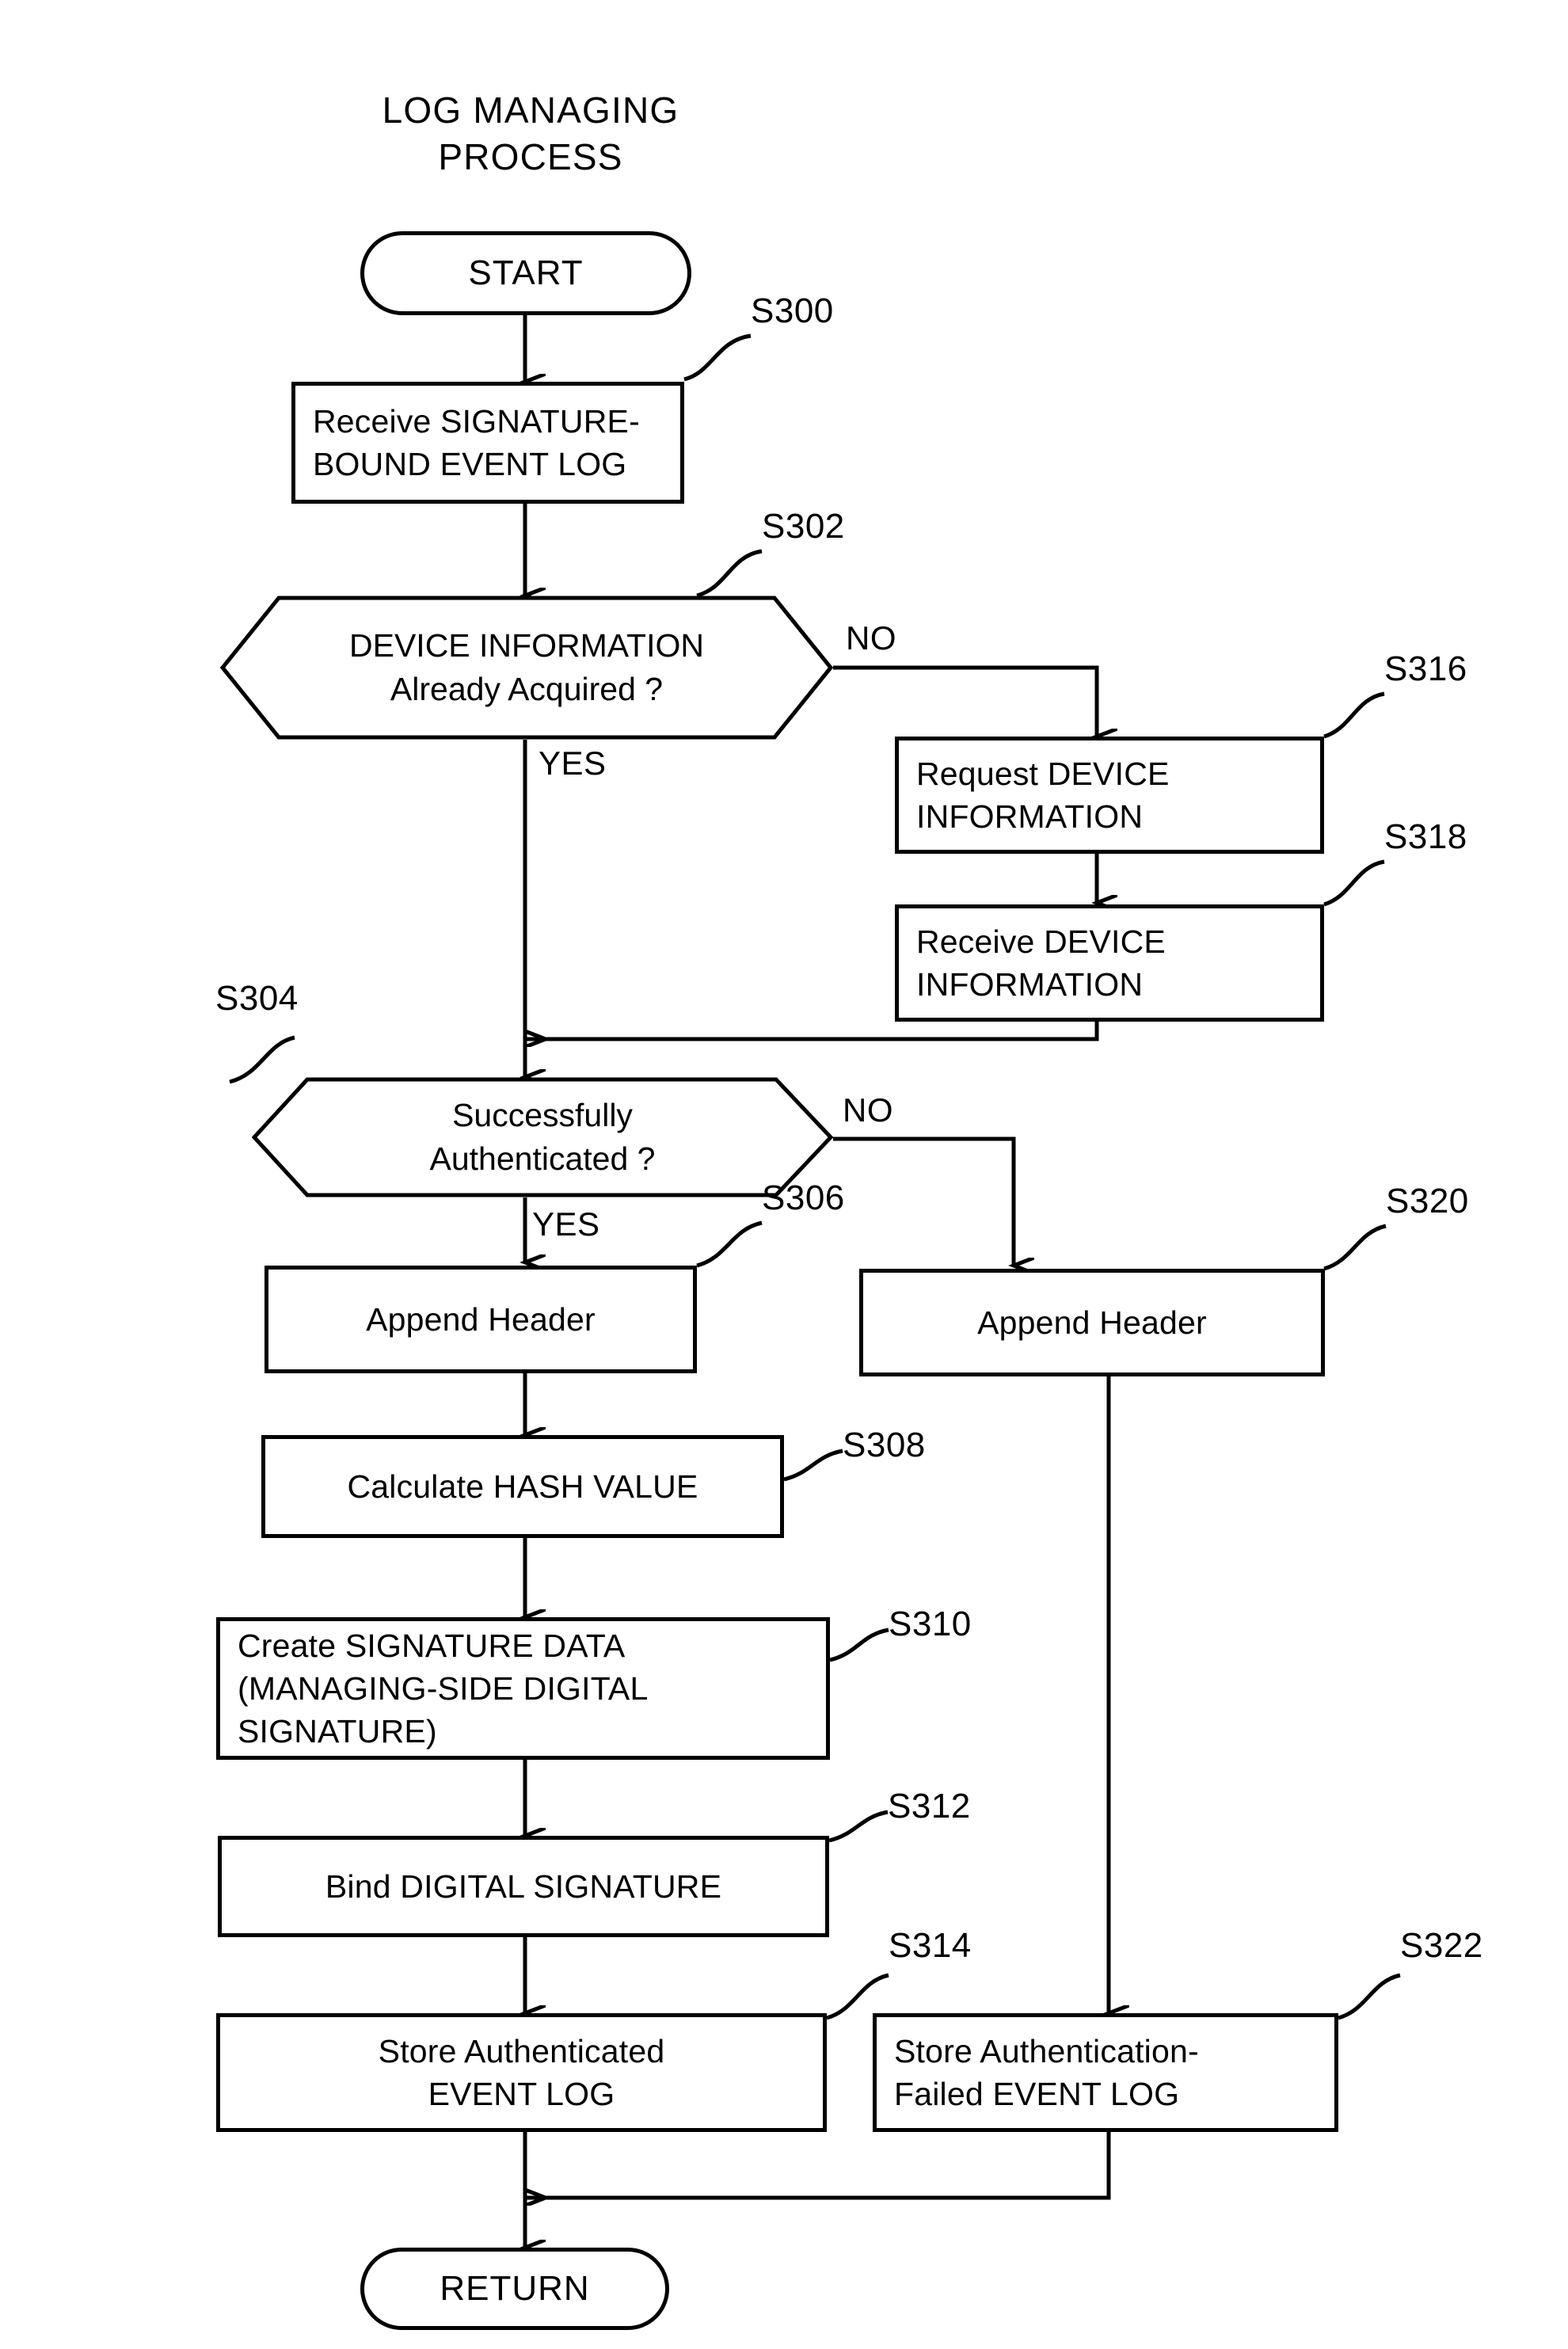 The height and width of the screenshot is (2349, 1568). I want to click on terminator-return-label: RETURN, so click(515, 2288).